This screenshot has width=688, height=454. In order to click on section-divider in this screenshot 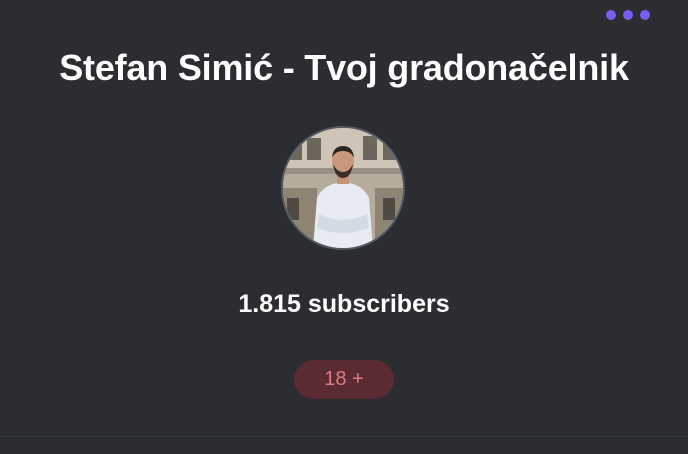, I will do `click(344, 436)`.